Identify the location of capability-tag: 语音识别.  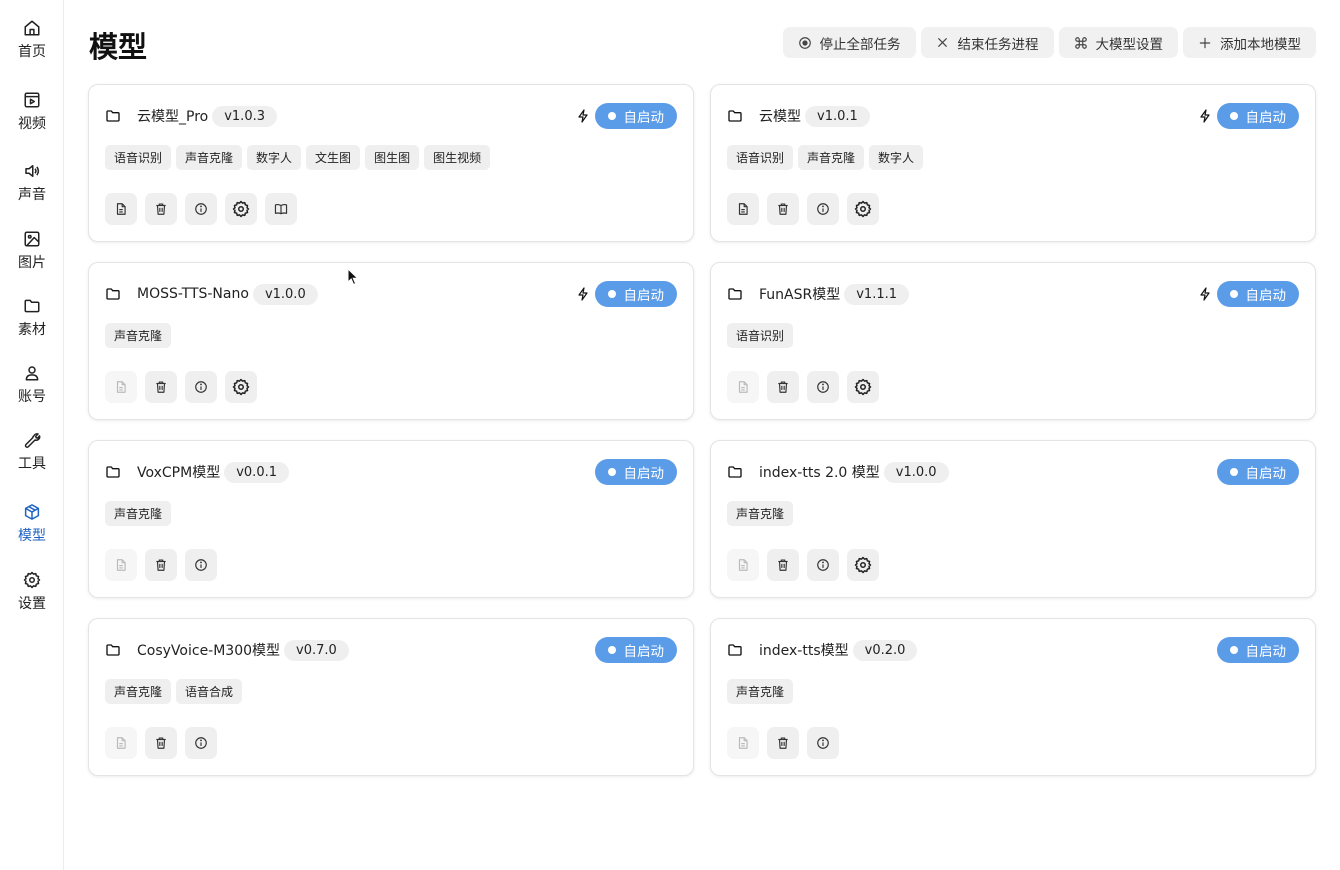
(760, 335).